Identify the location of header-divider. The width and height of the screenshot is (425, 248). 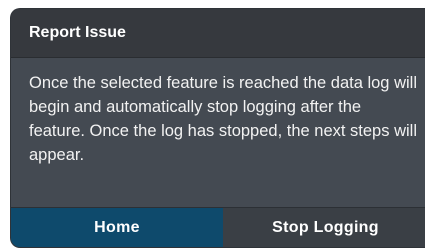
(218, 57).